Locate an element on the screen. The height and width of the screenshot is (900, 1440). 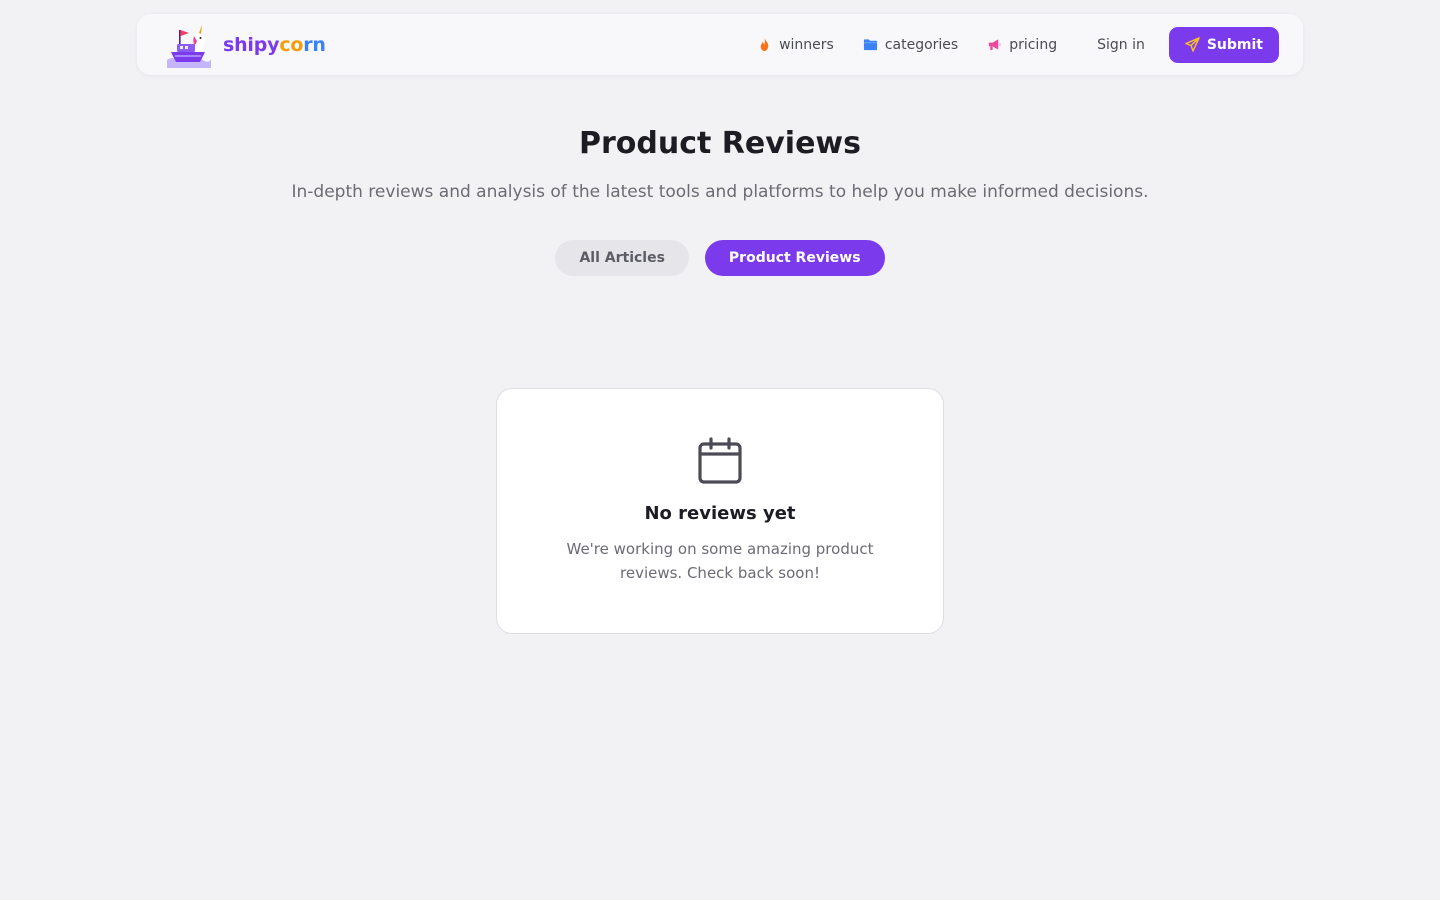
nav-links: winners categories pricing is located at coordinates (907, 45).